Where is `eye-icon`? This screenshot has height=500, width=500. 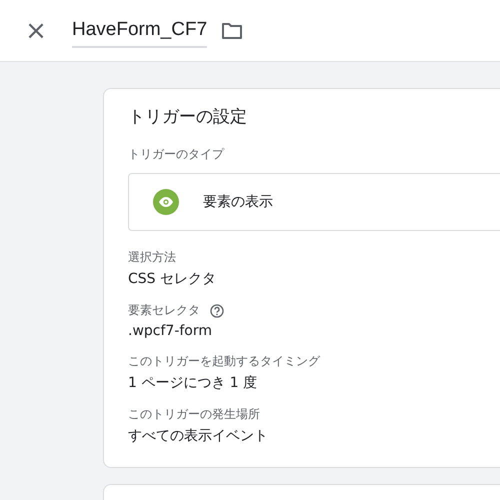 eye-icon is located at coordinates (166, 202).